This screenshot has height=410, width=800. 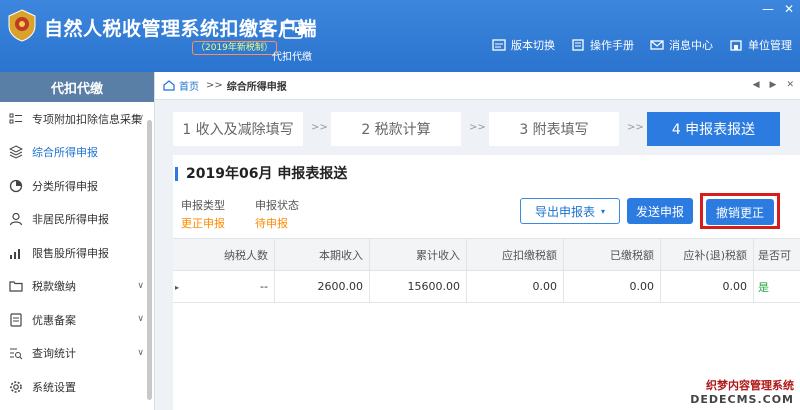 What do you see at coordinates (523, 45) in the screenshot?
I see `version-switch-button: 版本切换` at bounding box center [523, 45].